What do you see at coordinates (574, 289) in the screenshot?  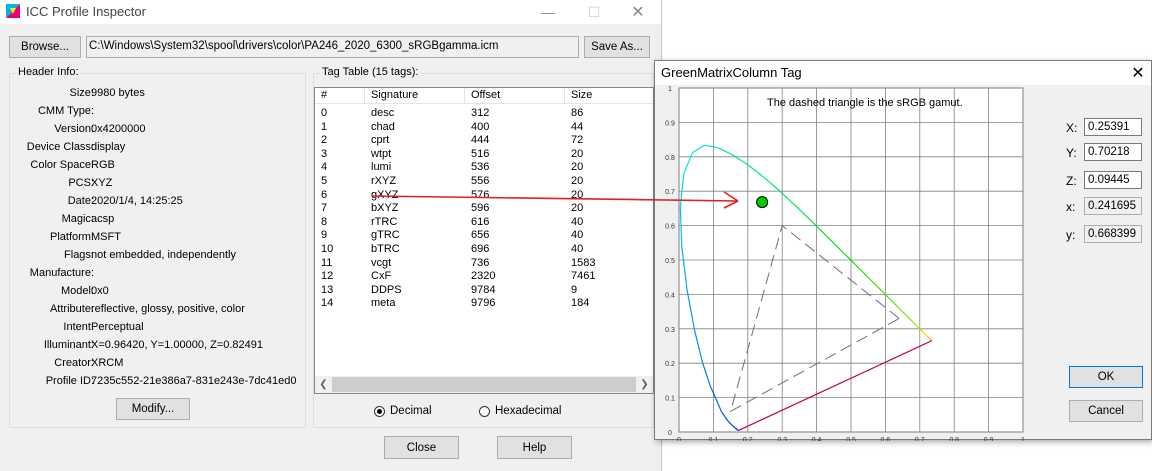 I see `tag-size: 9` at bounding box center [574, 289].